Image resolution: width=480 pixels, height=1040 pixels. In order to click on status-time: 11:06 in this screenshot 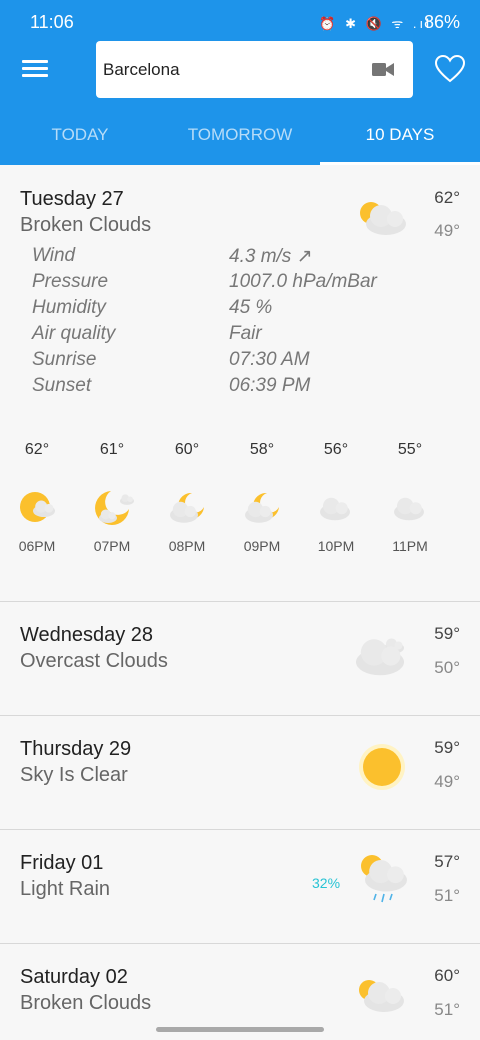, I will do `click(52, 22)`.